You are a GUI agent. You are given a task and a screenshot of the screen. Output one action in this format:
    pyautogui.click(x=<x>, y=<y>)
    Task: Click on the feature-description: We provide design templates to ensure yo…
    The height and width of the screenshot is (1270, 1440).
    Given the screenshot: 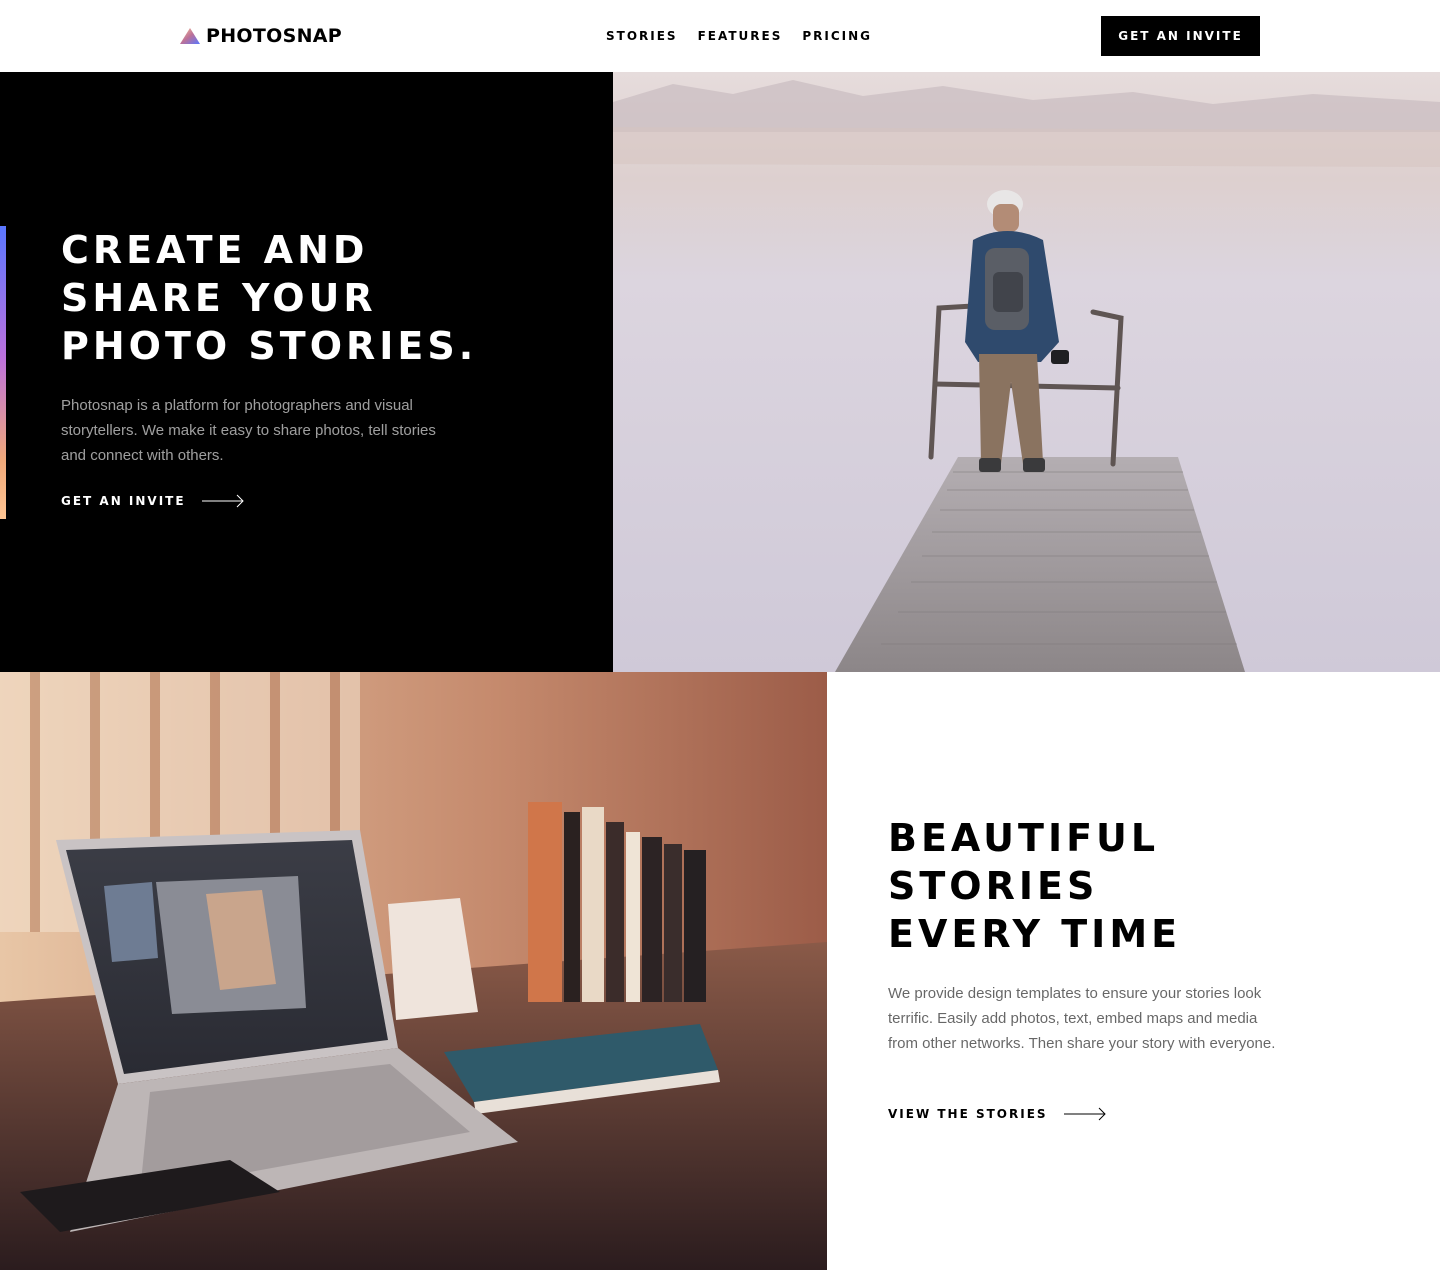 What is the action you would take?
    pyautogui.click(x=1082, y=1018)
    